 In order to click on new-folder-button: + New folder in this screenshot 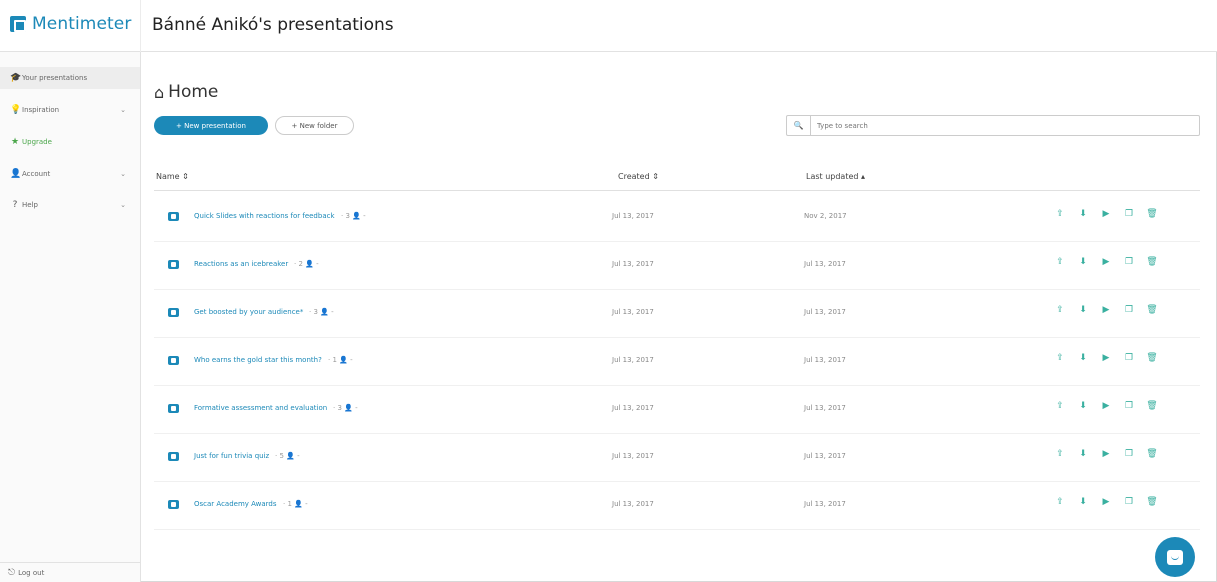, I will do `click(314, 125)`.